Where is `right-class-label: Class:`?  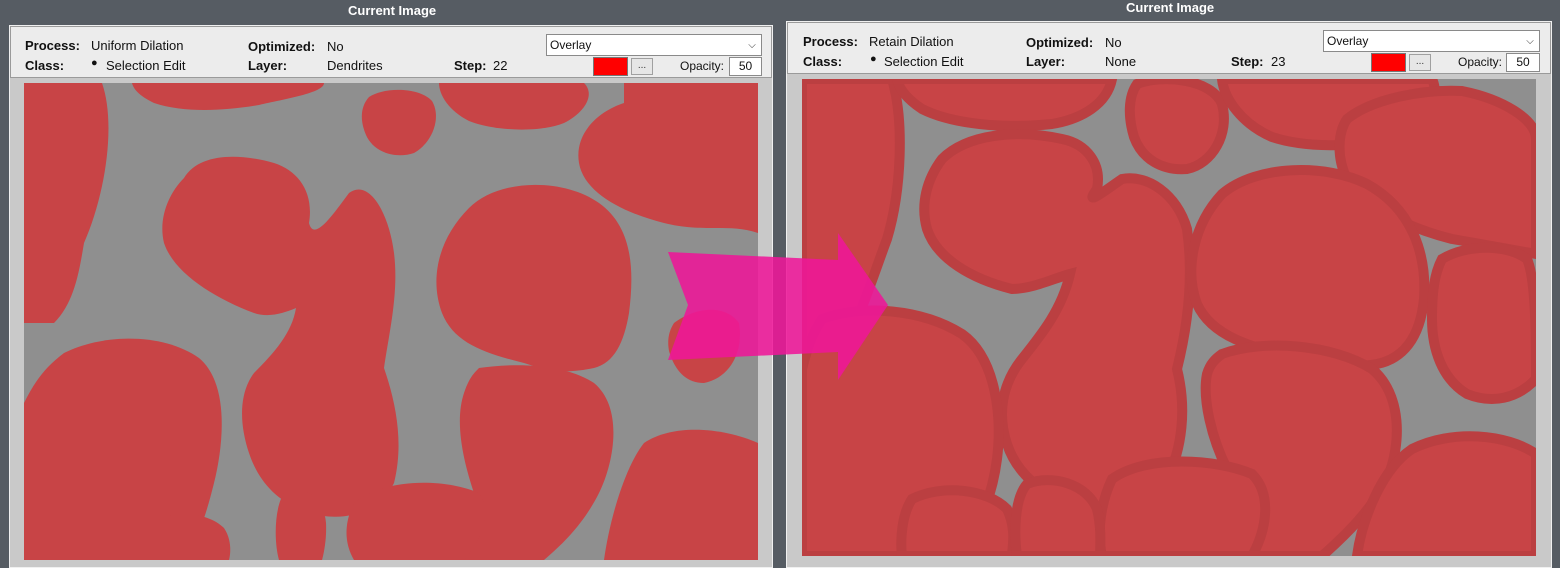 right-class-label: Class: is located at coordinates (823, 61).